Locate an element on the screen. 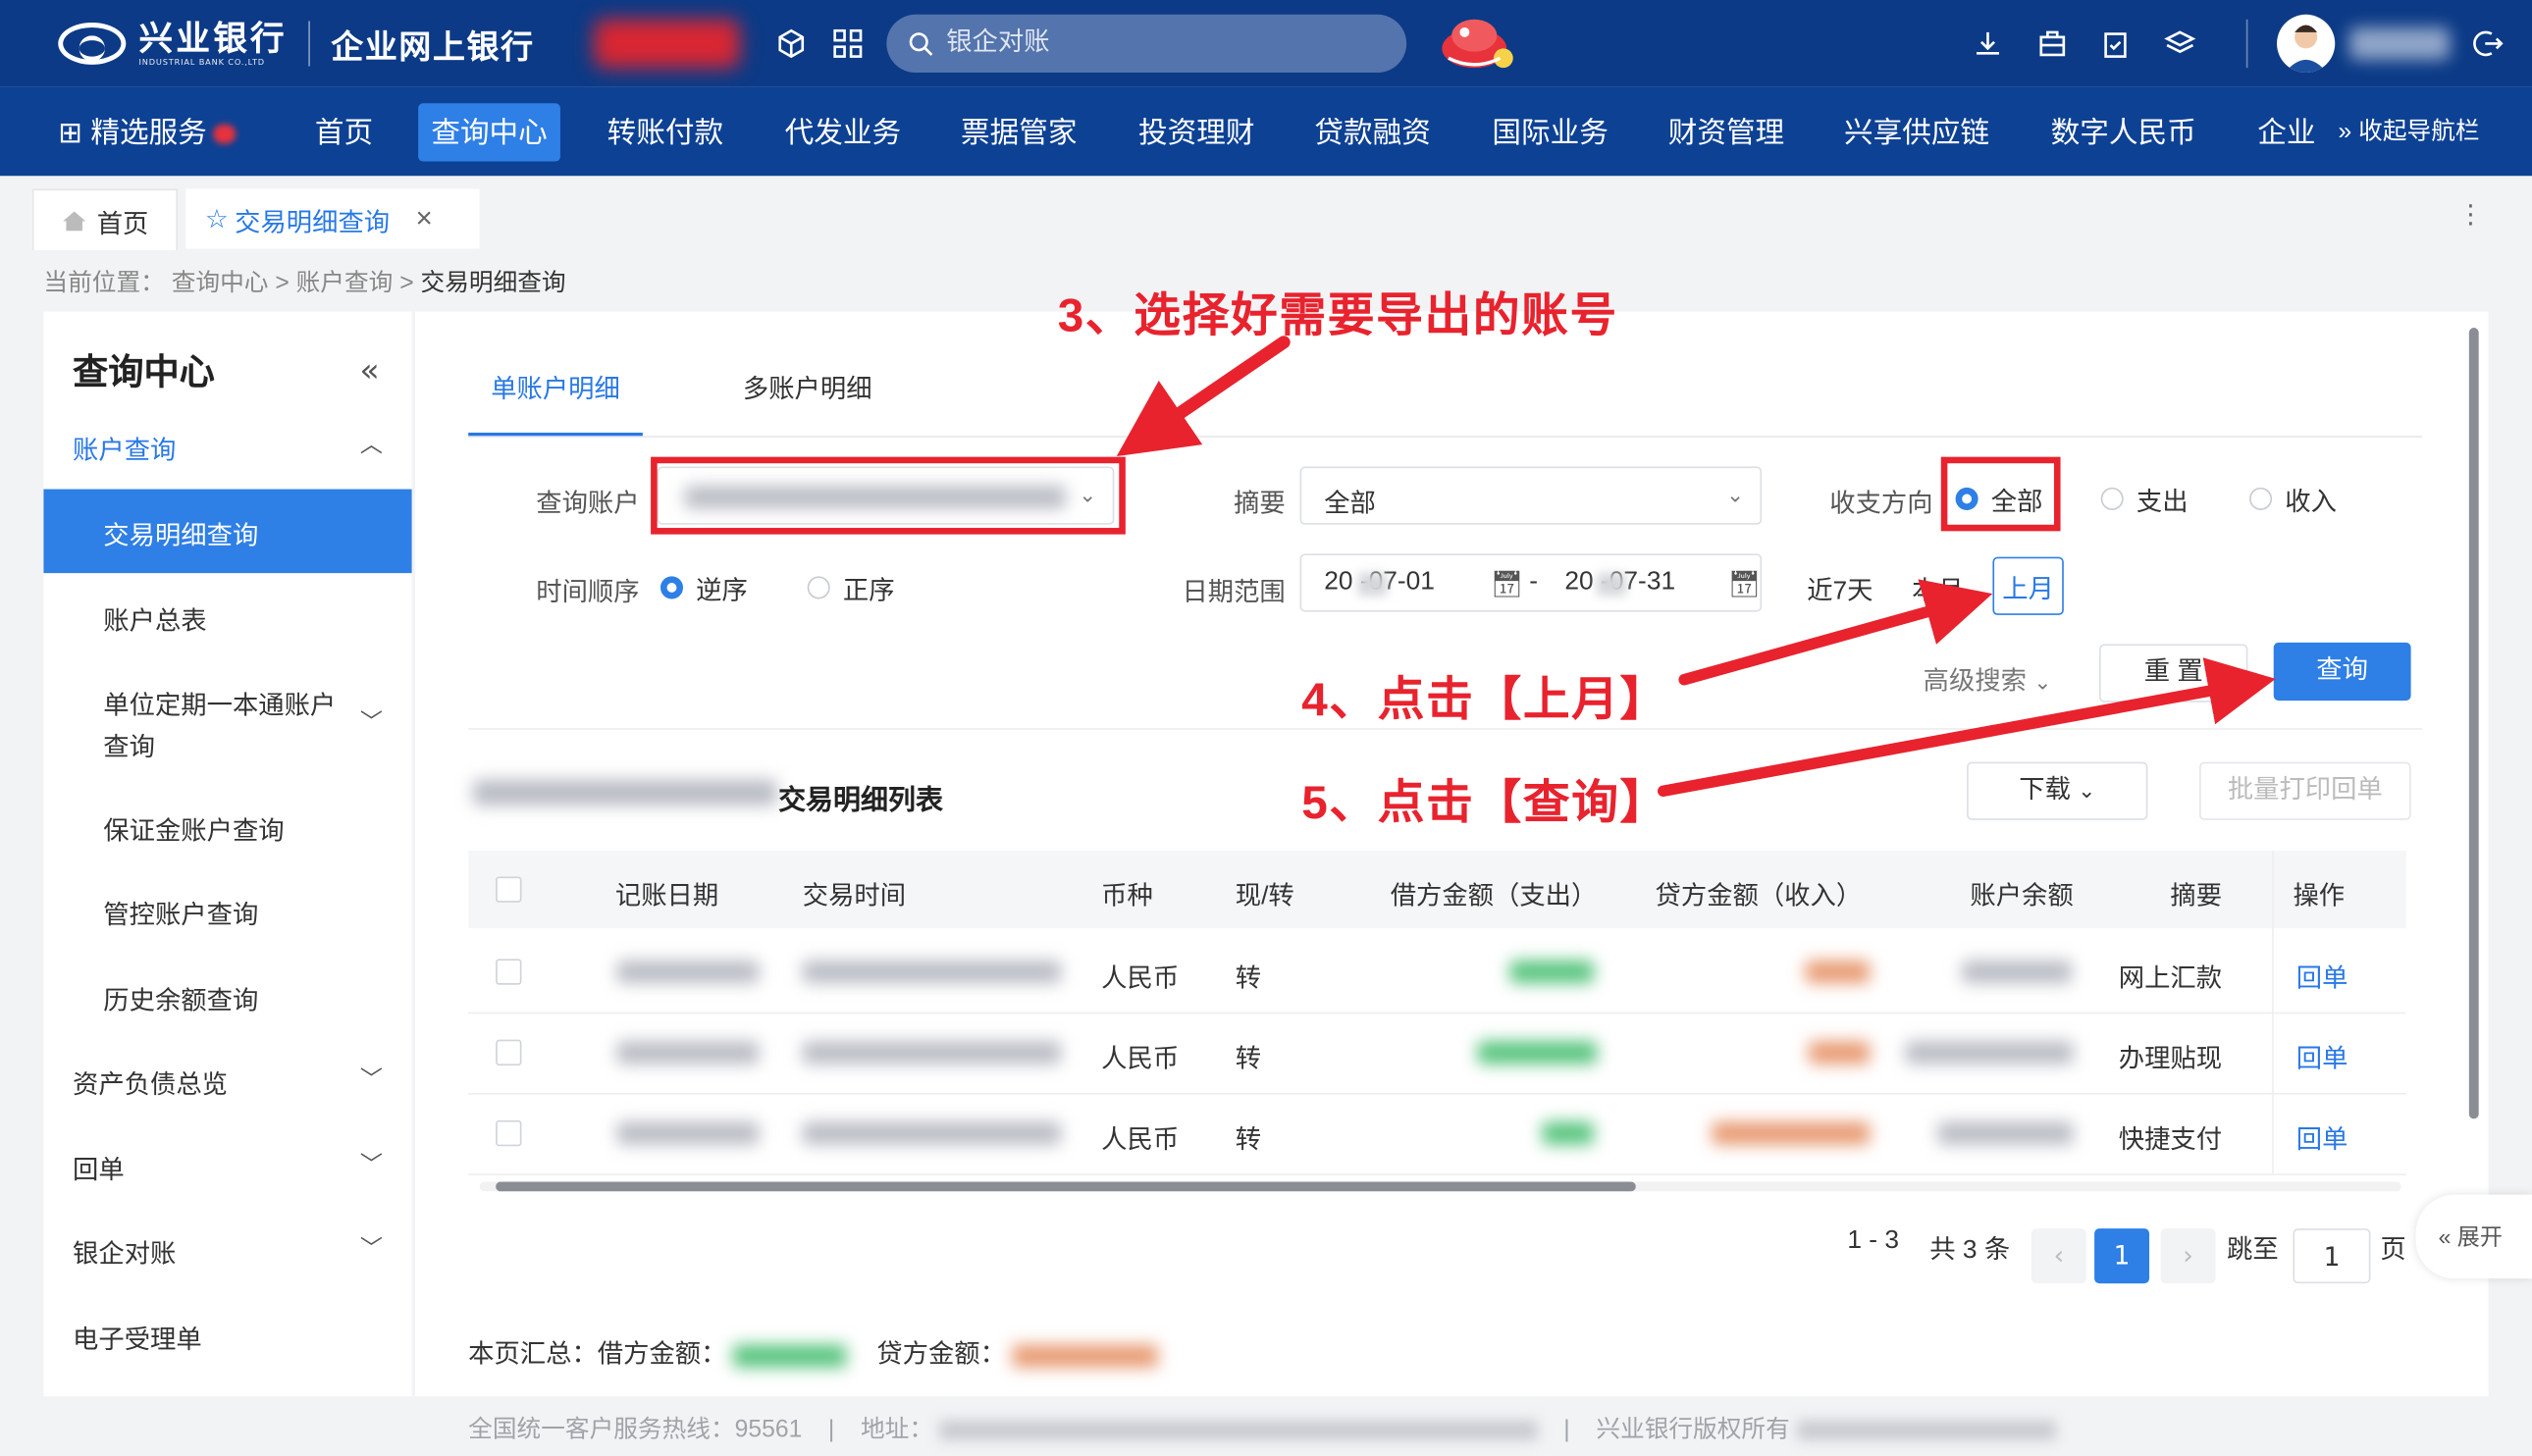 Image resolution: width=2532 pixels, height=1456 pixels. batch-print-receipt-button: 批量打印回单 is located at coordinates (2305, 790).